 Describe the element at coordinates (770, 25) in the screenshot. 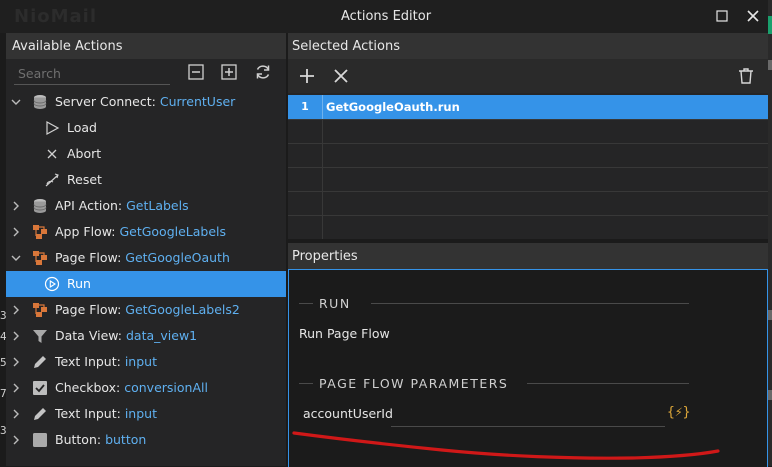

I see `background-accent` at that location.